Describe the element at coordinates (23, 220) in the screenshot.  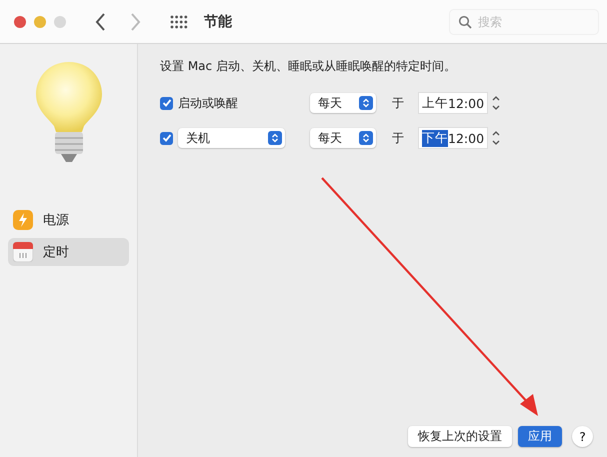
I see `lightning-icon` at that location.